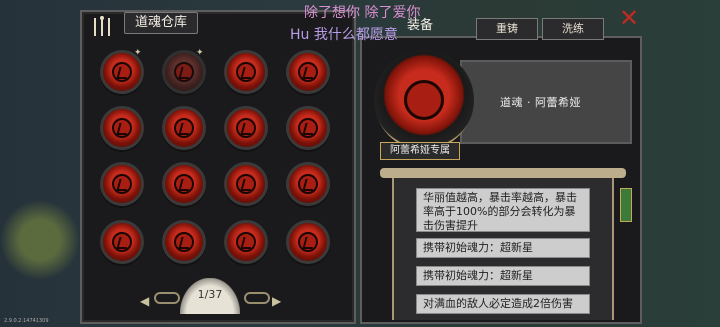  I want to click on effect-line: 对满血的敌人必定造成2倍伤害, so click(503, 304).